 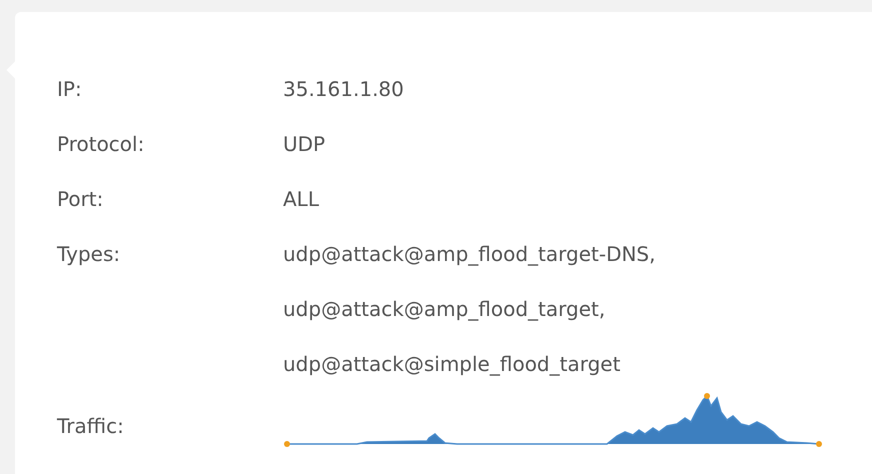 I want to click on field-value: ALL, so click(x=301, y=199).